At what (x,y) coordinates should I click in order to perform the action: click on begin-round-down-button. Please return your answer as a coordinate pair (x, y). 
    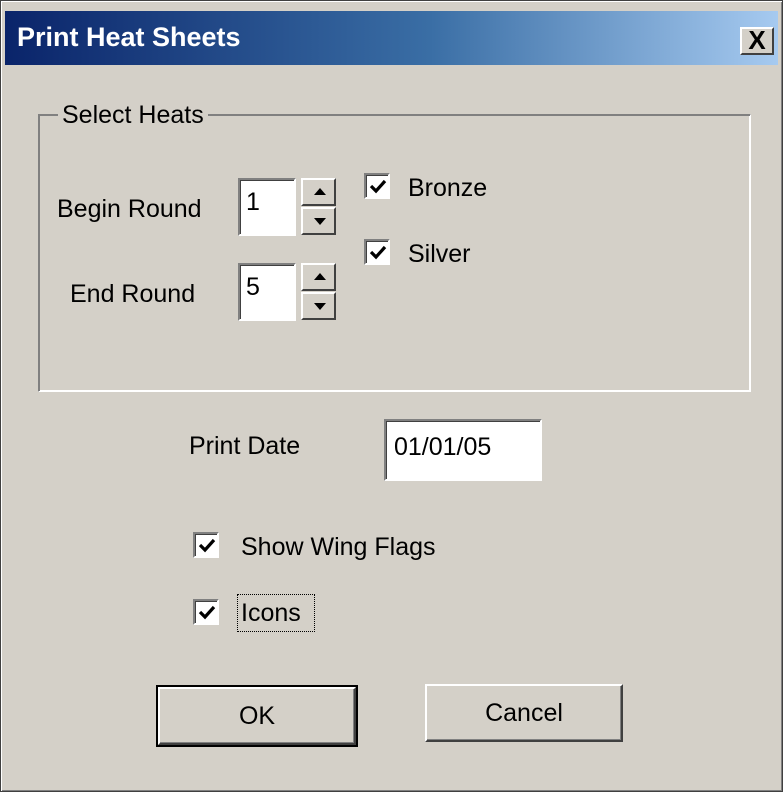
    Looking at the image, I should click on (318, 221).